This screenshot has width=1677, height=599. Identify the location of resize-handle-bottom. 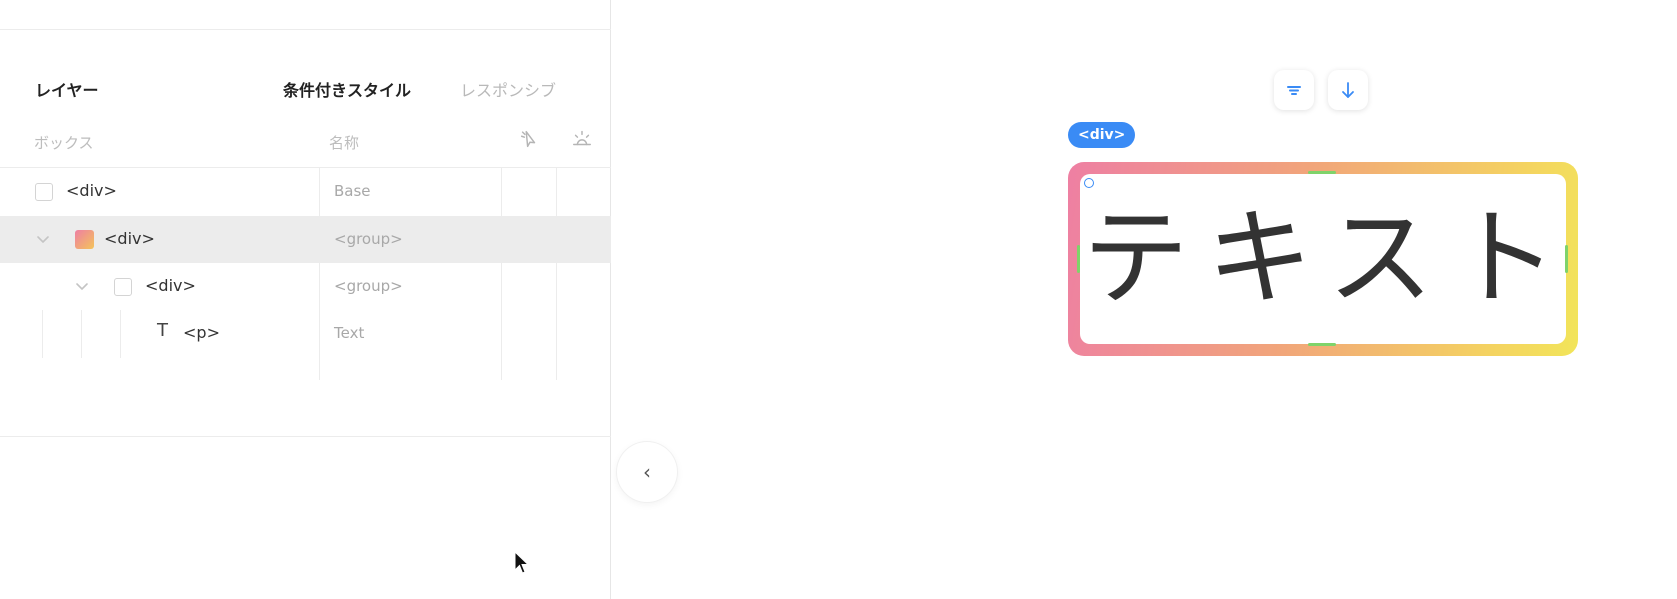
(1322, 344).